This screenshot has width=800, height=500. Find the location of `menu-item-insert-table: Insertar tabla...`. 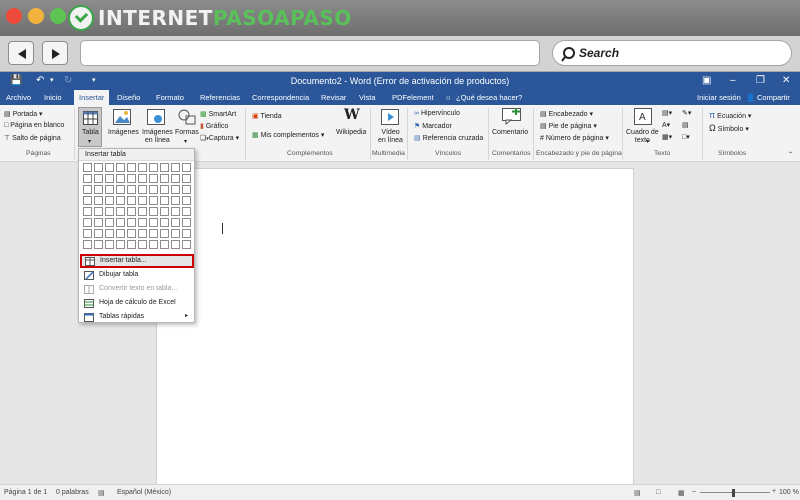

menu-item-insert-table: Insertar tabla... is located at coordinates (137, 261).